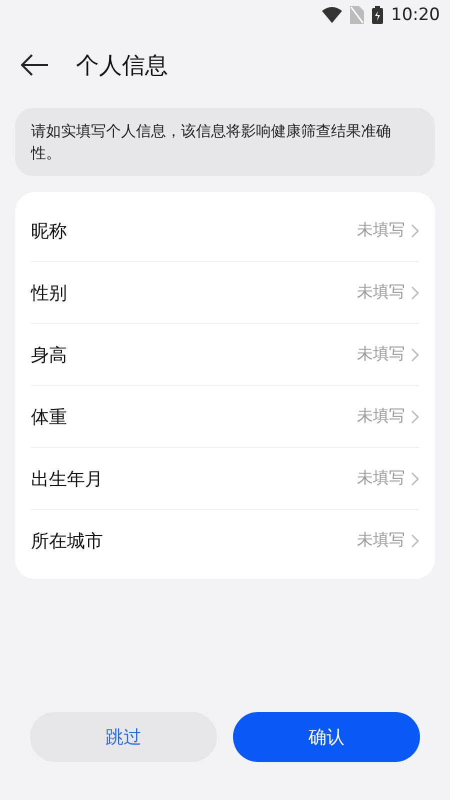 The image size is (450, 800). I want to click on field-label: 所在城市, so click(67, 541).